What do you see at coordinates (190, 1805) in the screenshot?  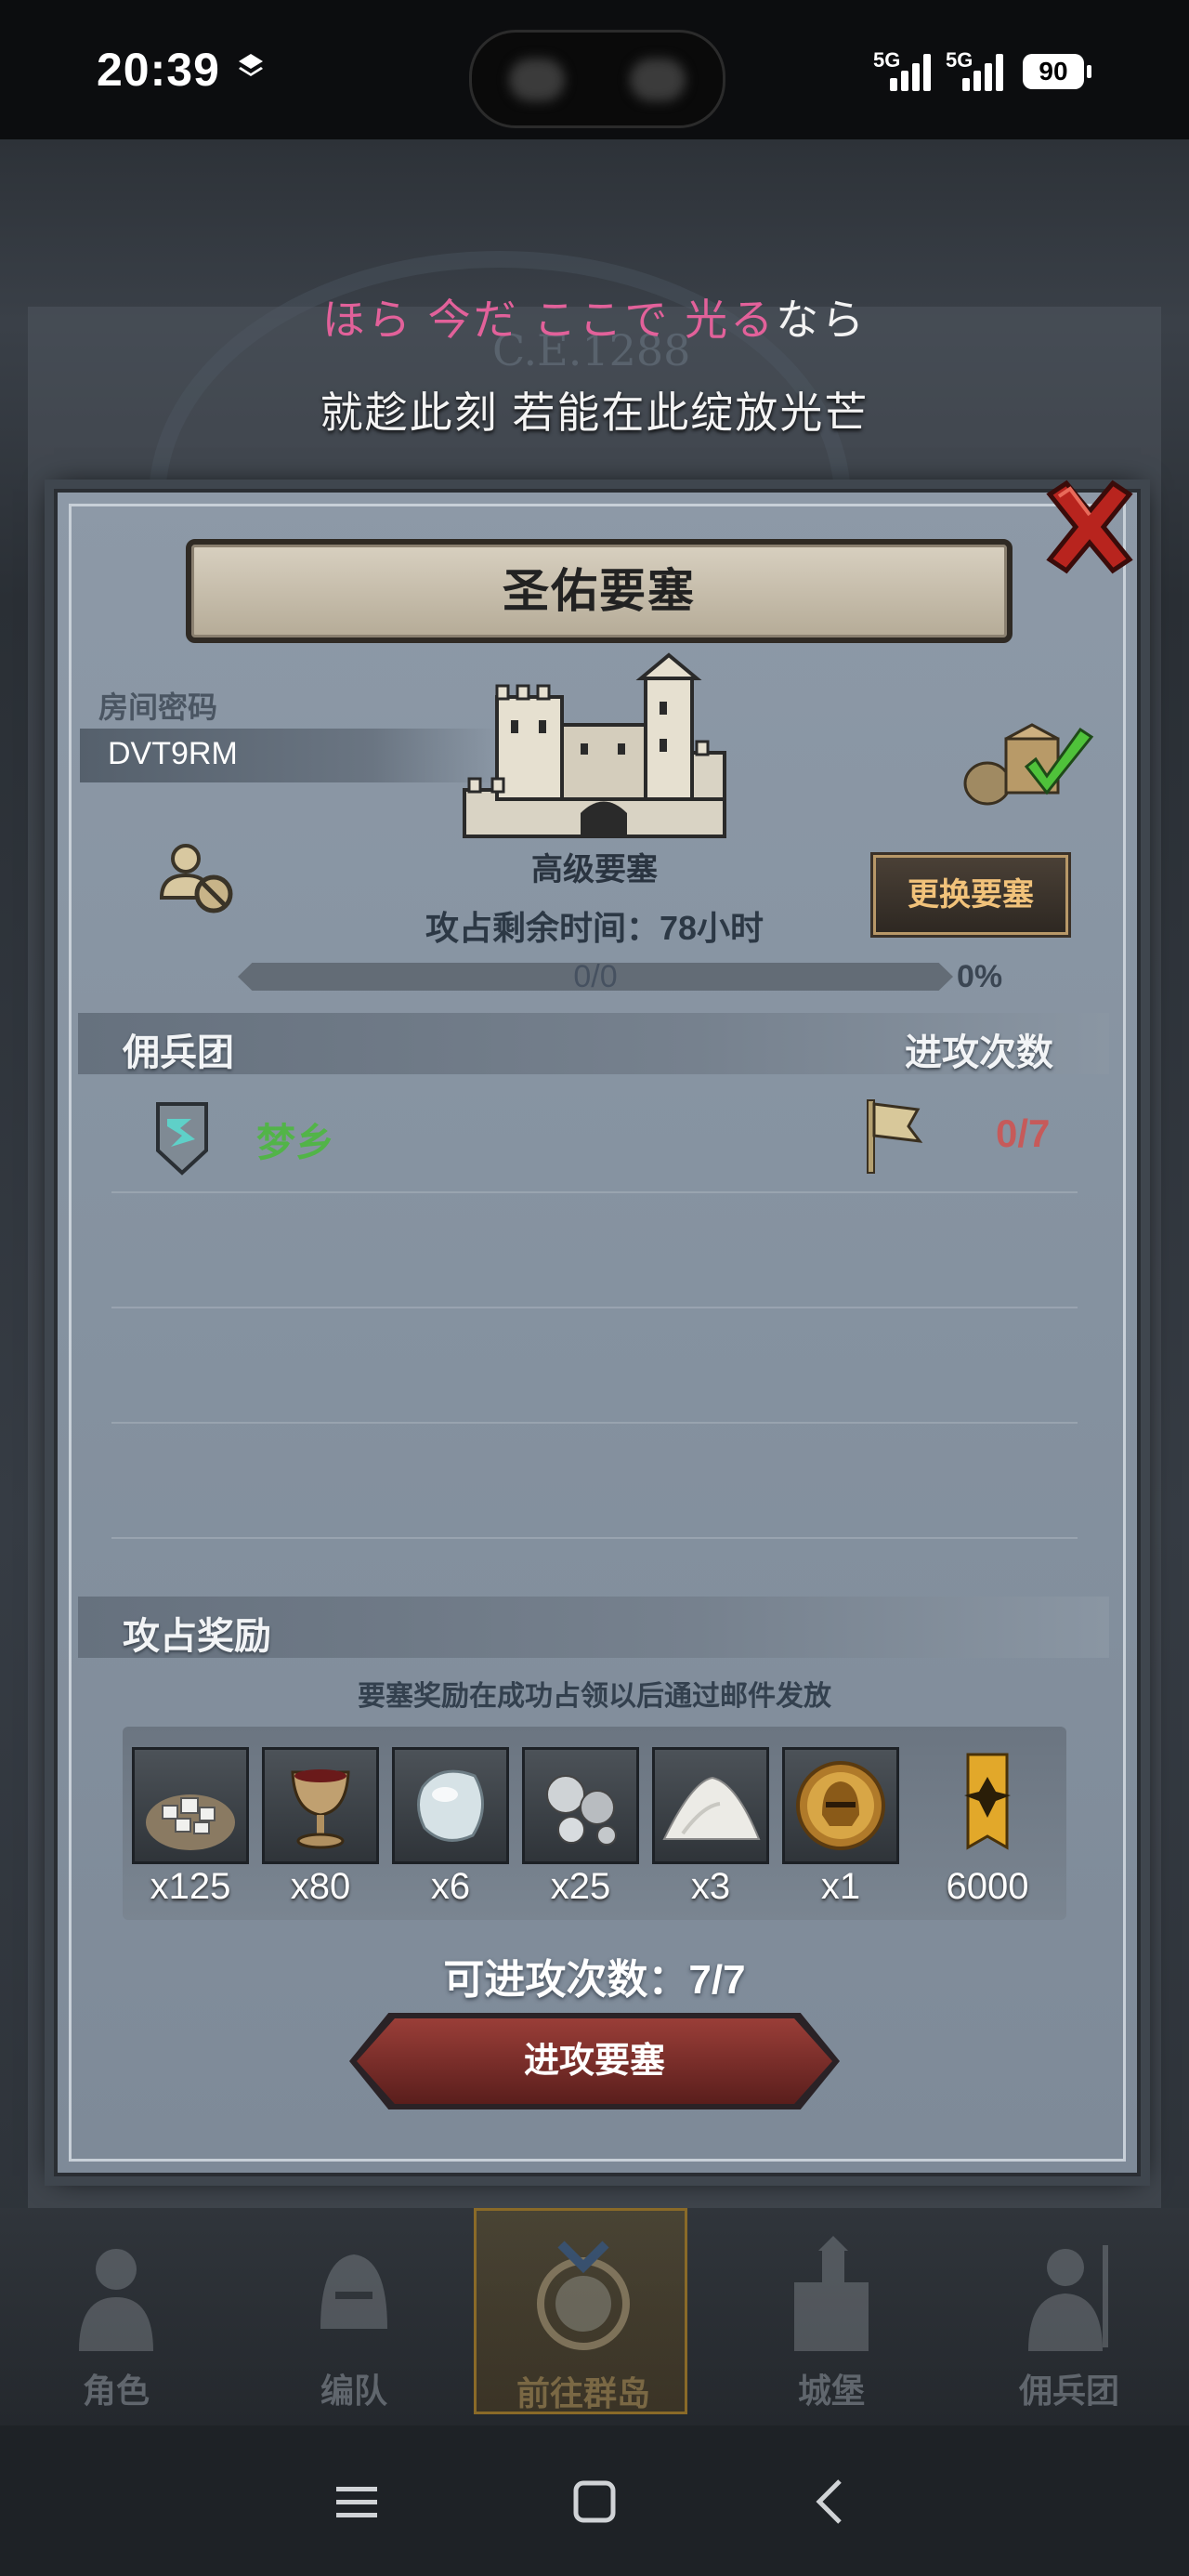 I see `silver-ore-sack-icon` at bounding box center [190, 1805].